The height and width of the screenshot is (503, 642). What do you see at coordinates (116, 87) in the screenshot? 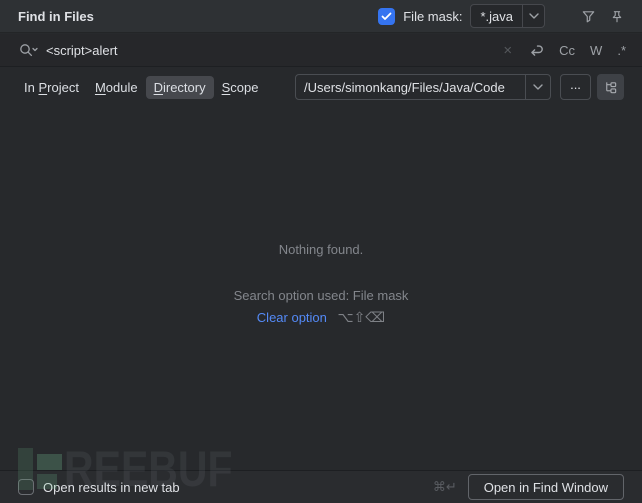
I see `tab-module: Module` at bounding box center [116, 87].